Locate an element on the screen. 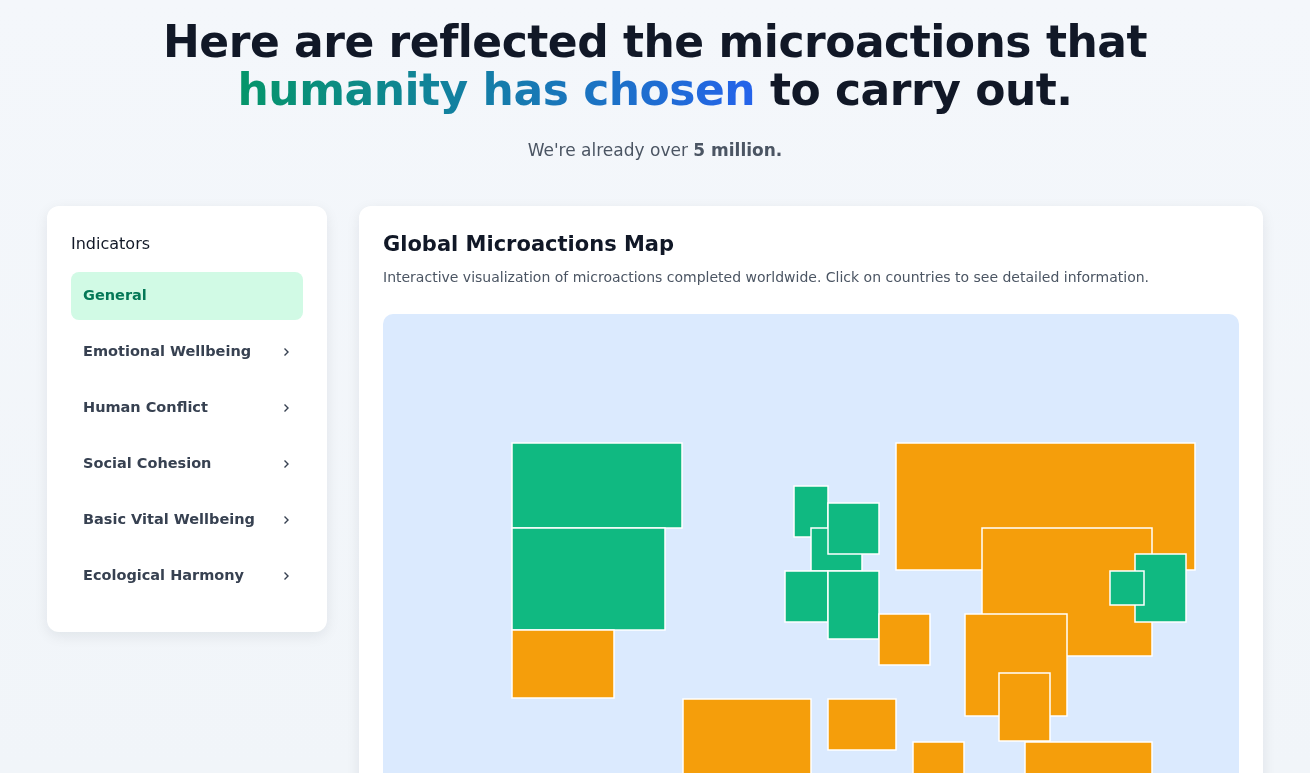 This screenshot has height=773, width=1310. indicator-item: Human Conflict is located at coordinates (187, 407).